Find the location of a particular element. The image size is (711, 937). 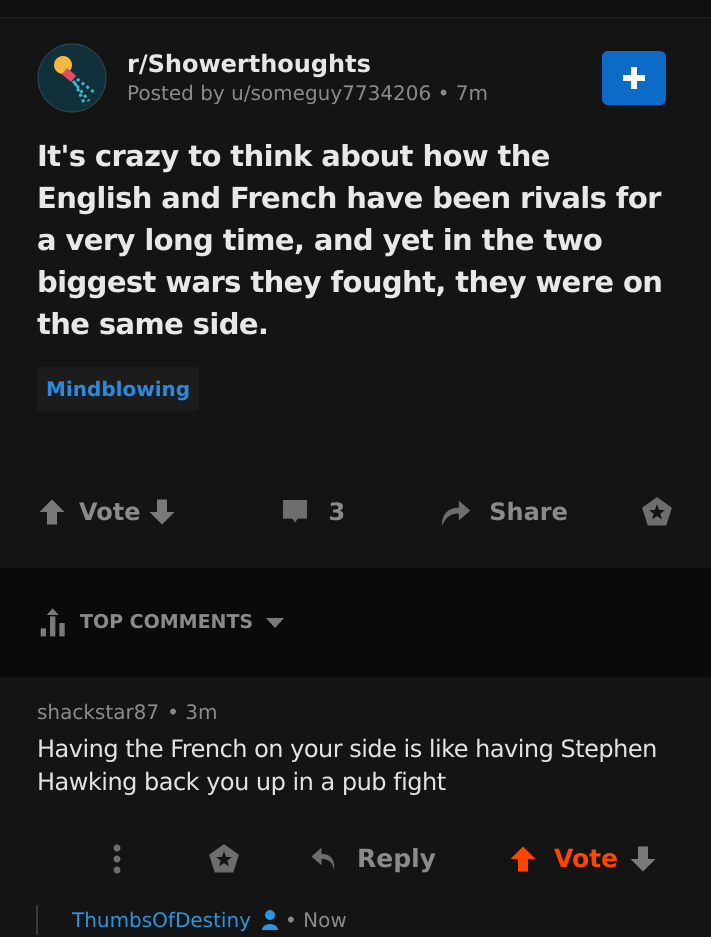

subreddit-avatar-icon is located at coordinates (72, 78).